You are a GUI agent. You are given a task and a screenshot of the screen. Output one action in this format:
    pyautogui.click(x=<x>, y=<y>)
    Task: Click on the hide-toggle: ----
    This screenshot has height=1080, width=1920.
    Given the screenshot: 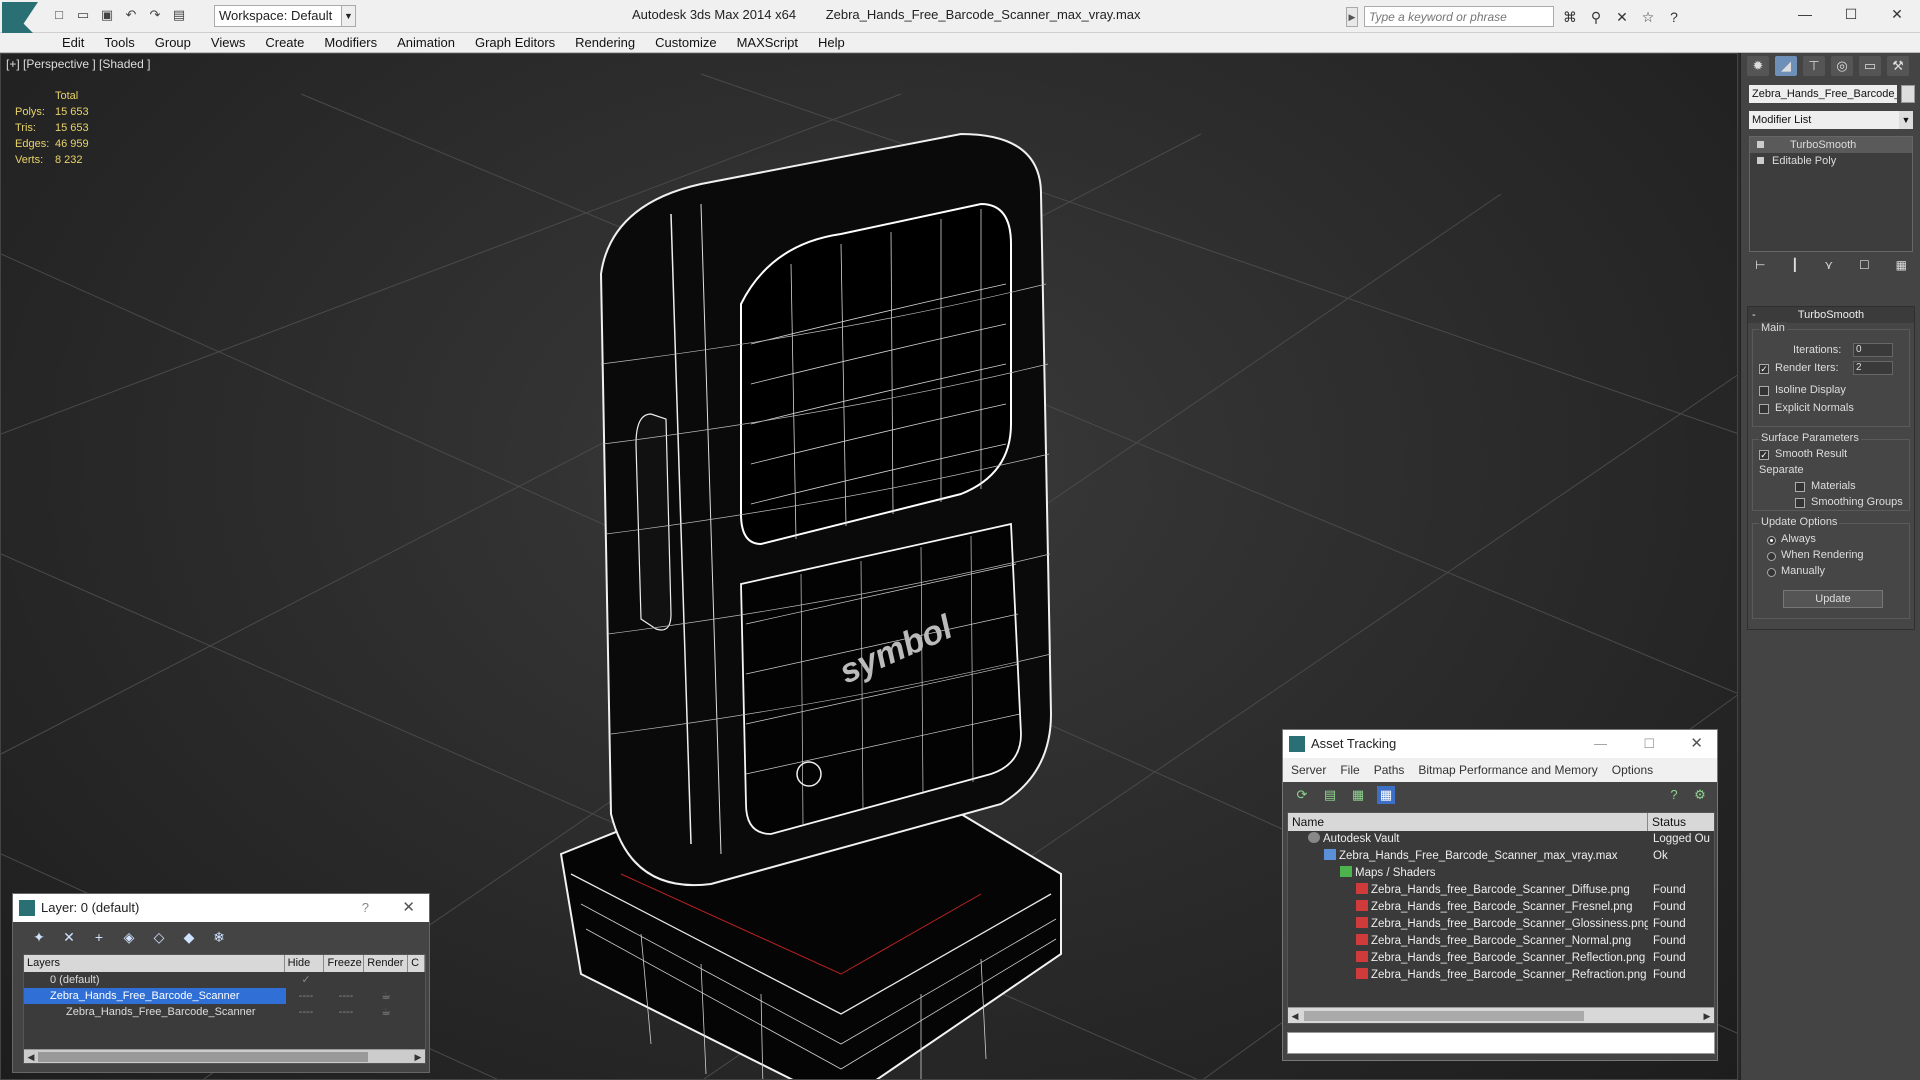 What is the action you would take?
    pyautogui.click(x=306, y=996)
    